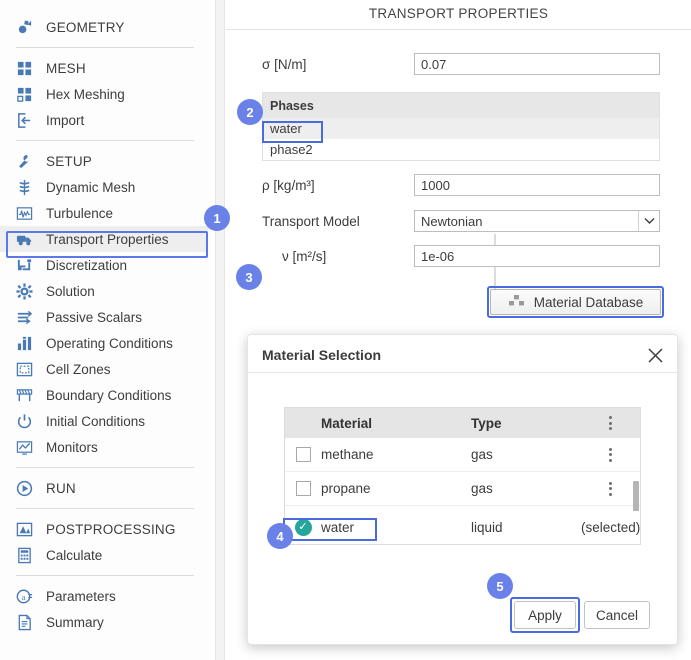 This screenshot has height=660, width=691. I want to click on sidebar-item-label: Transport Properties, so click(107, 239).